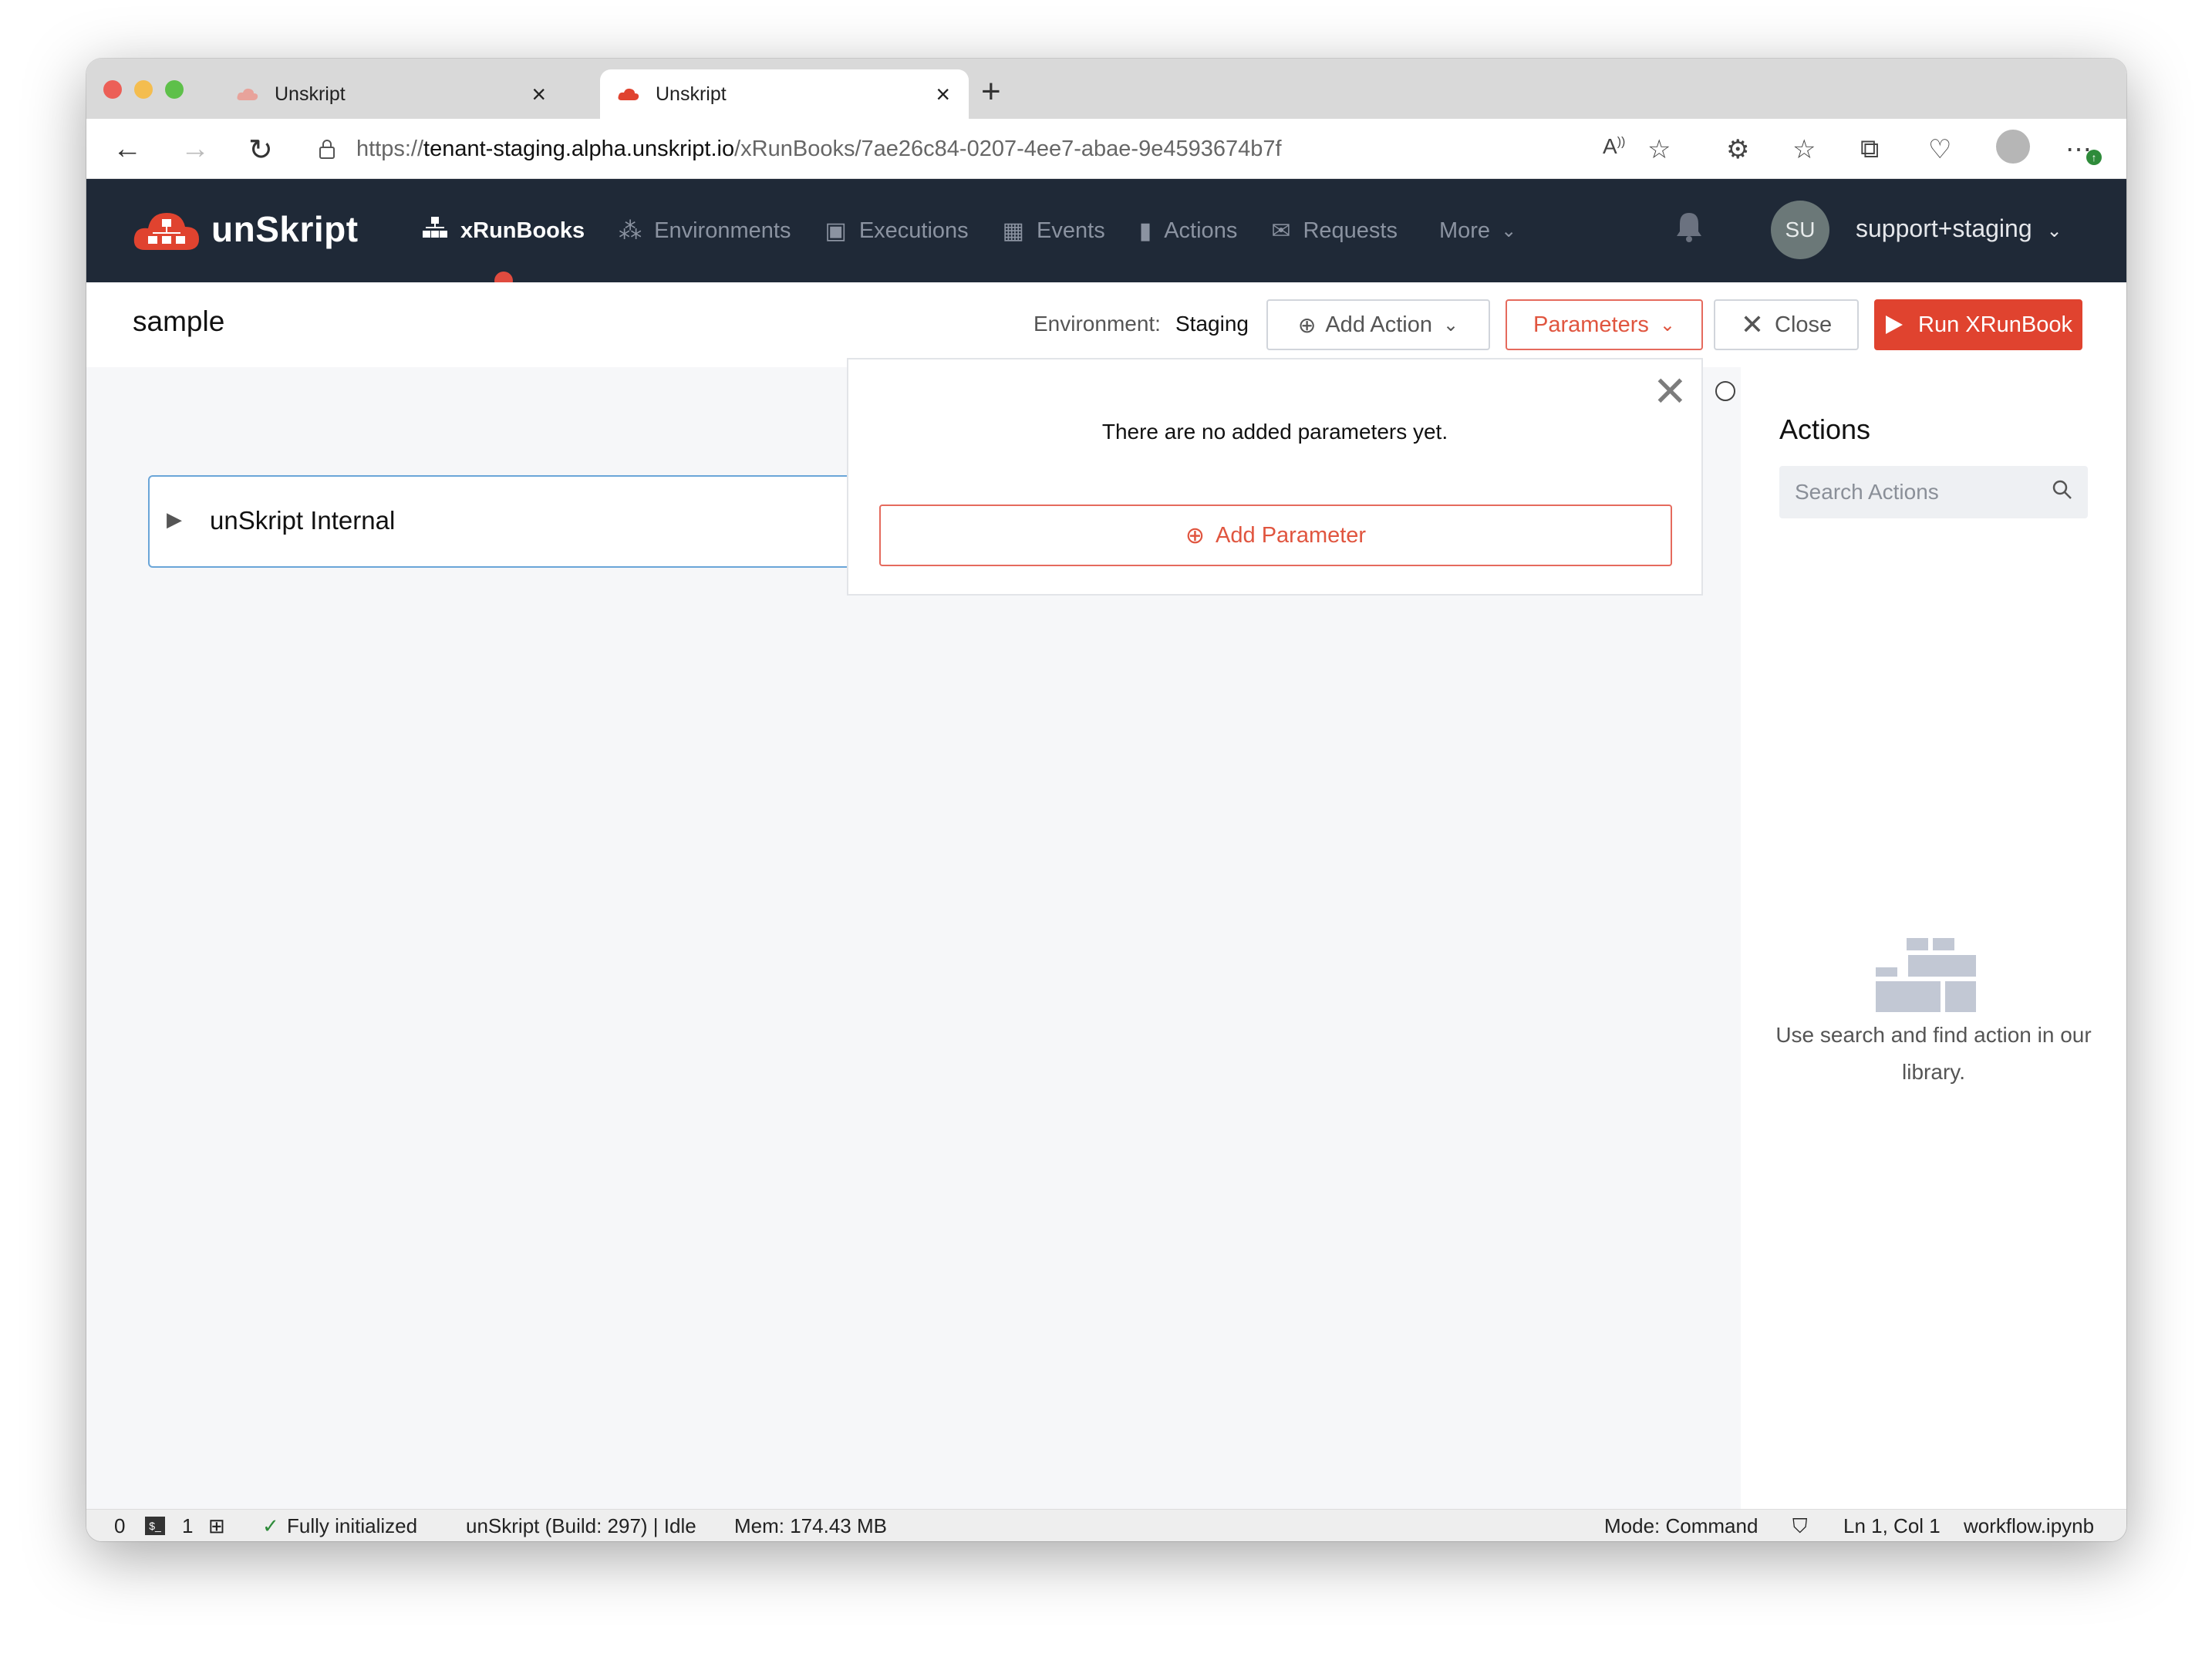 Image resolution: width=2212 pixels, height=1657 pixels. What do you see at coordinates (391, 94) in the screenshot?
I see `browser-tab-inactive: Unskript ×` at bounding box center [391, 94].